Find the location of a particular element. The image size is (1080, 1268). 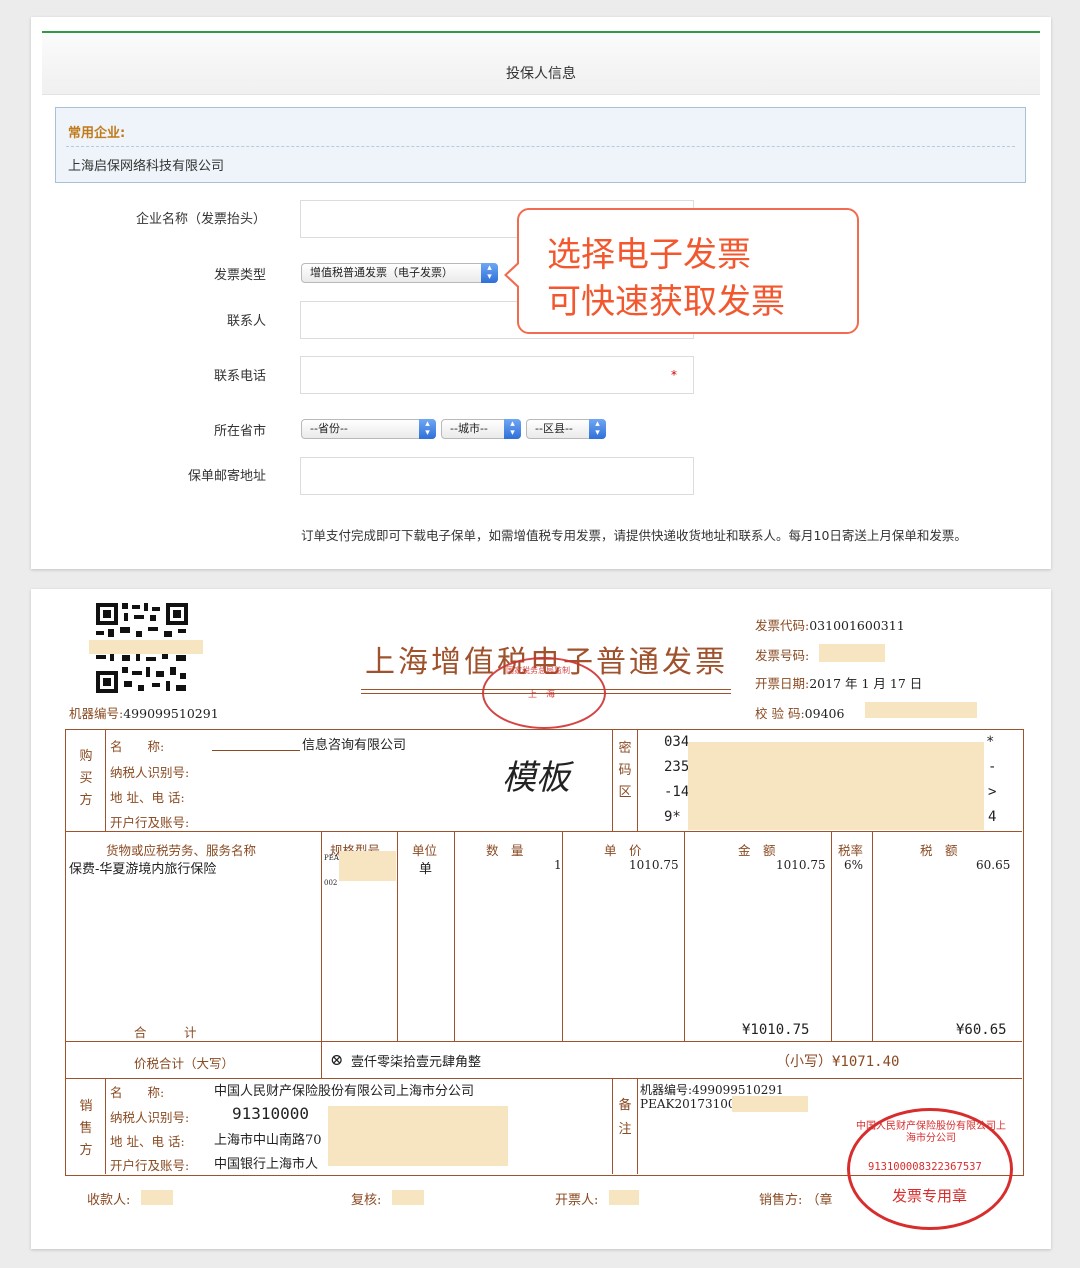

remark-side-label: 备注 is located at coordinates (625, 1117).